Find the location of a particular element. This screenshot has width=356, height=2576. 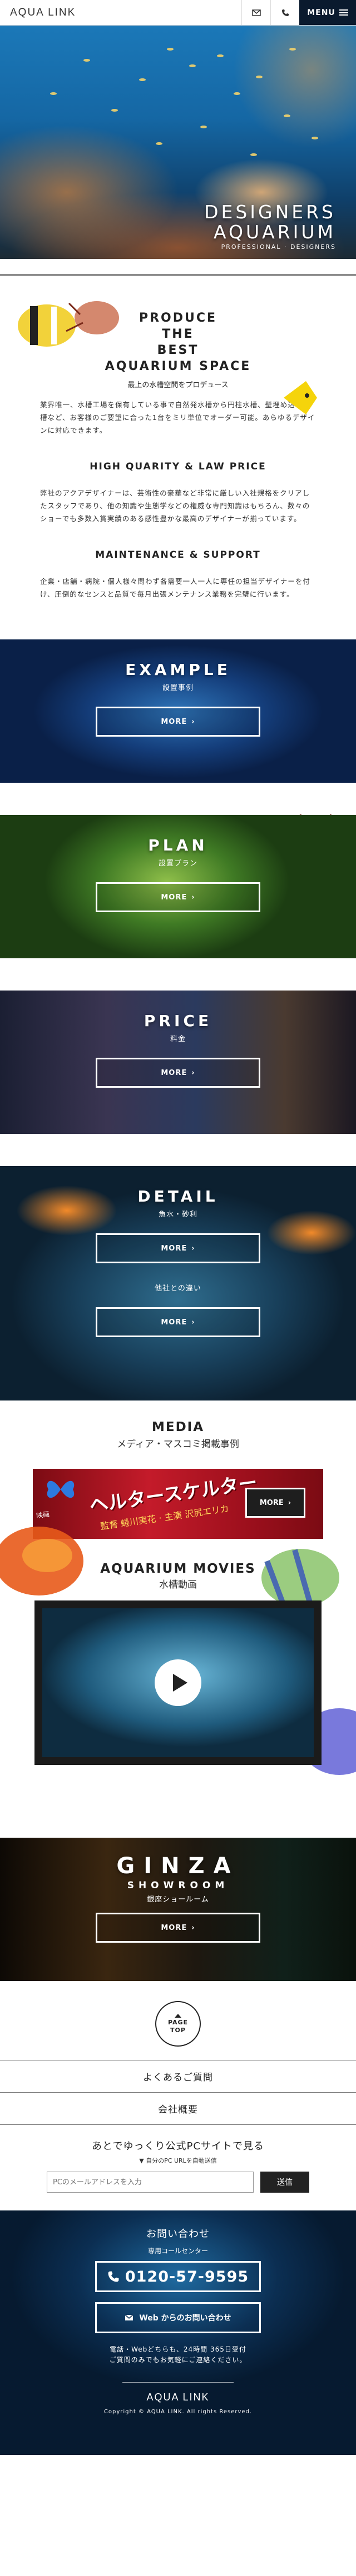

detail-subtitle: 魚水・砂利 is located at coordinates (177, 1215).